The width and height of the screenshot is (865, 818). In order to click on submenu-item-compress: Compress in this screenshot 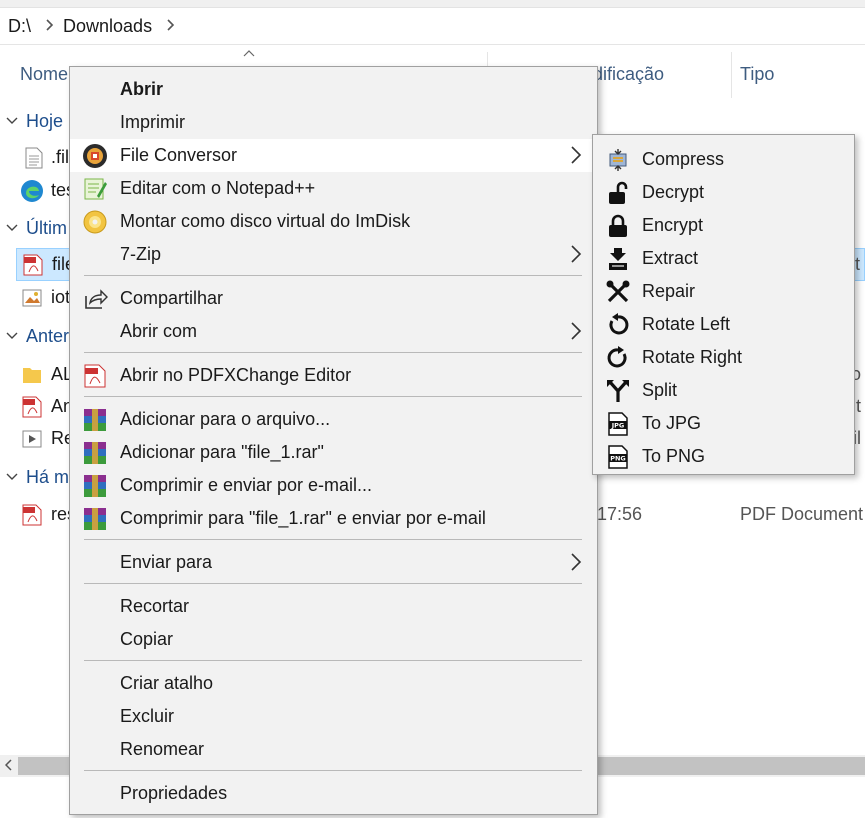, I will do `click(723, 159)`.